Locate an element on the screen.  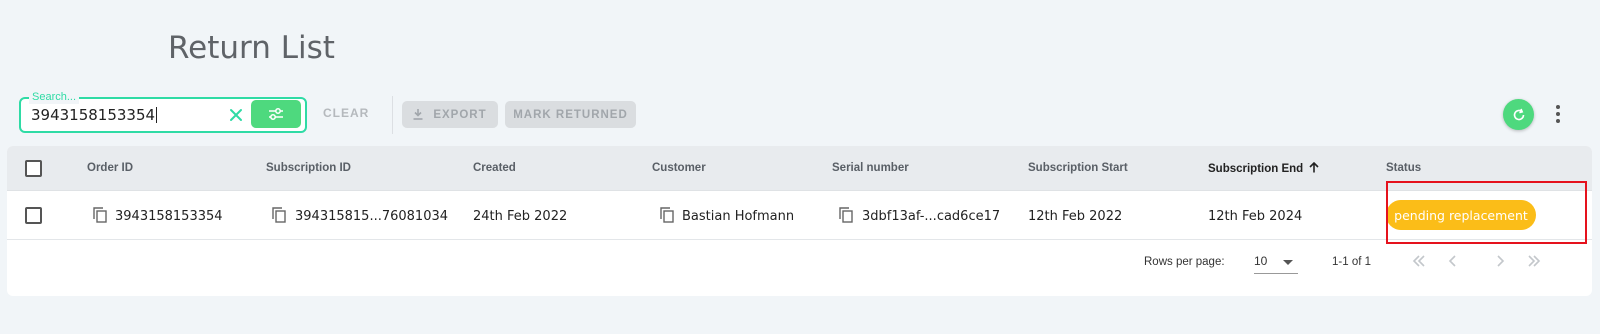
column-header-subscription-start: Subscription Start is located at coordinates (1078, 168).